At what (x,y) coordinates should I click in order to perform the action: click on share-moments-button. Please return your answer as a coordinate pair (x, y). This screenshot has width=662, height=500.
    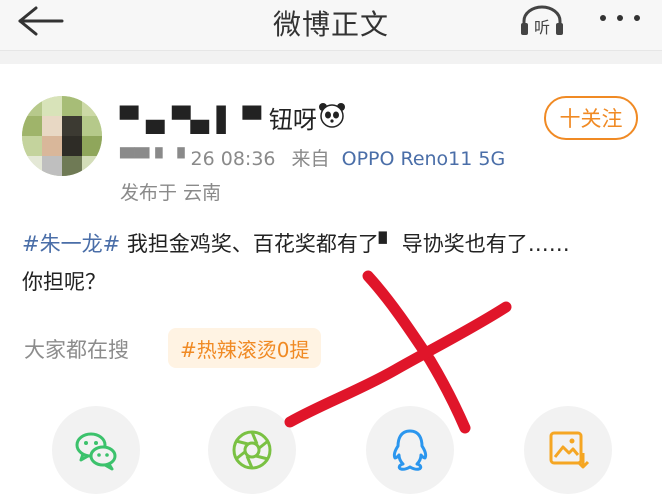
    Looking at the image, I should click on (252, 450).